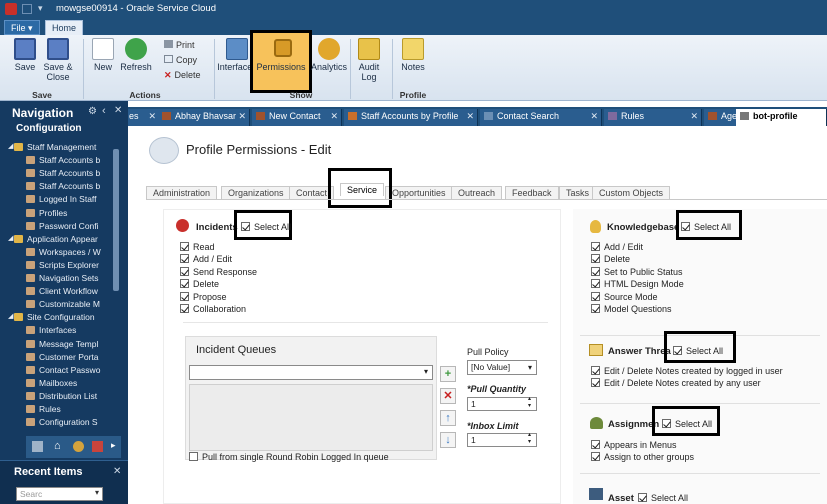 This screenshot has width=827, height=504. Describe the element at coordinates (63, 240) in the screenshot. I see `nav-folder: ◢ Application Appear` at that location.